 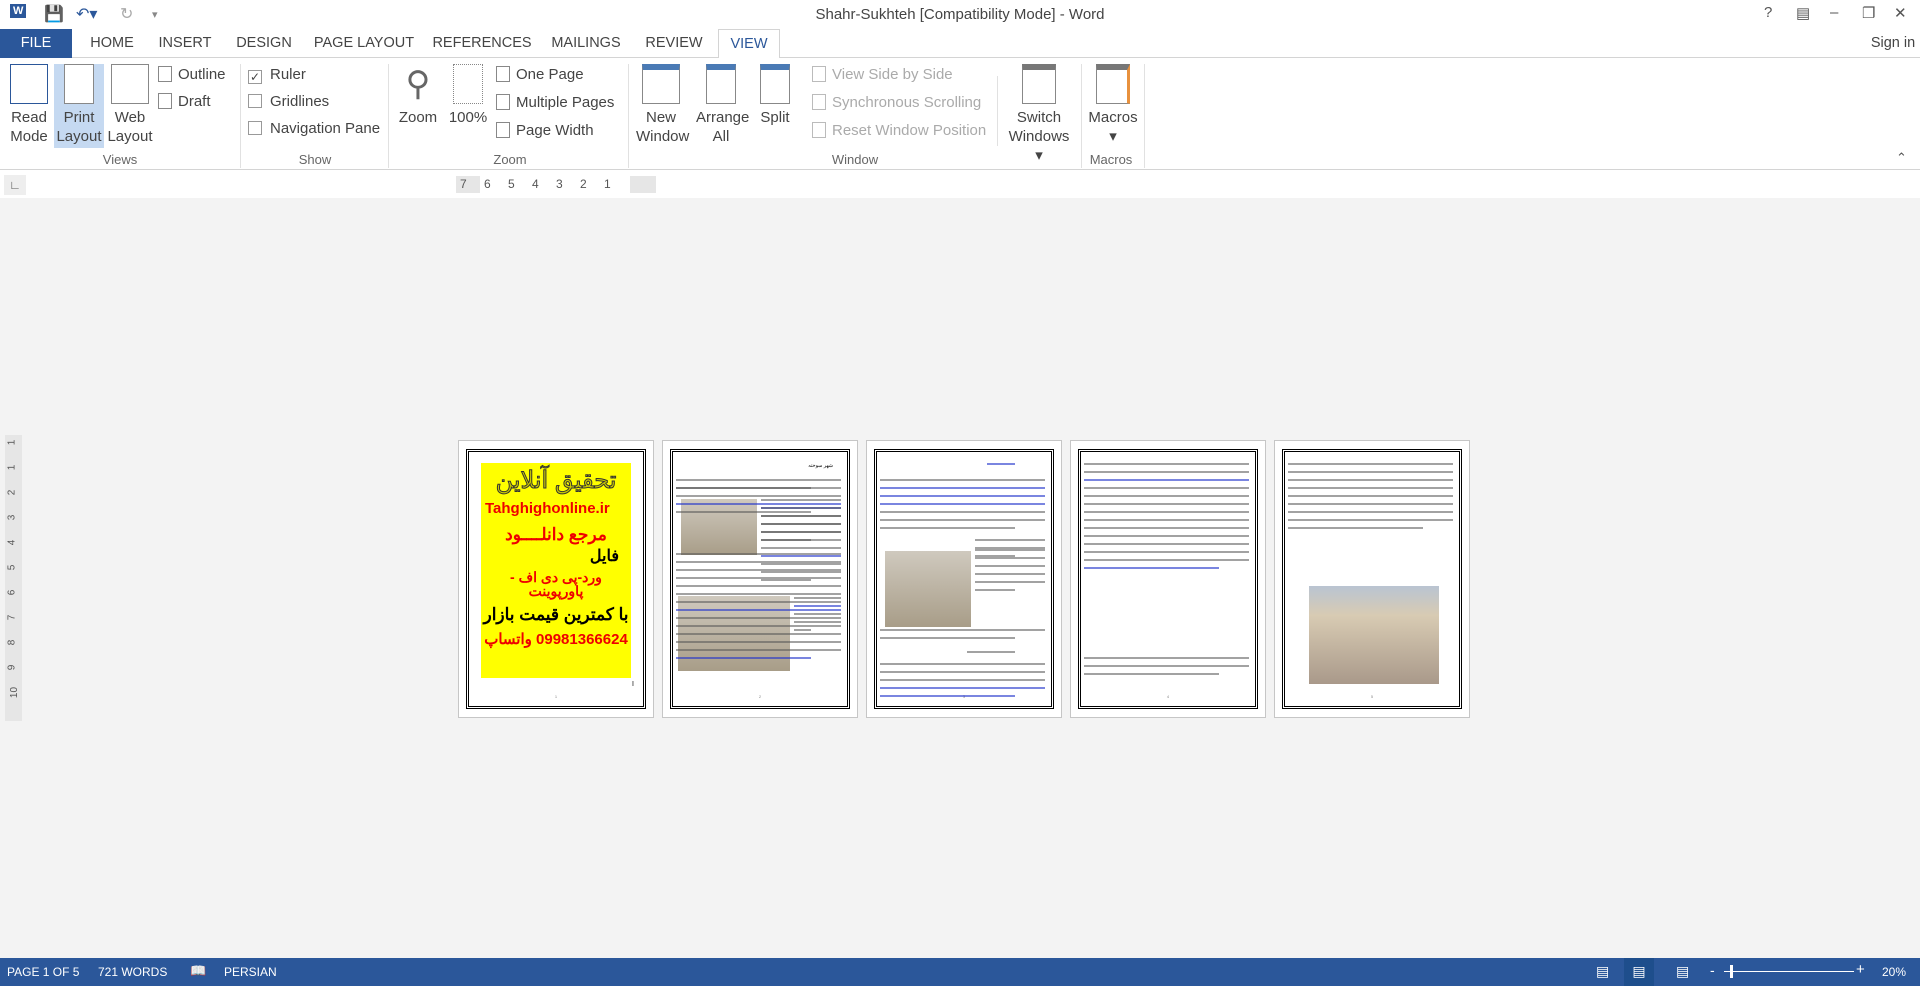 I want to click on zoom-in-icon: +, so click(x=1860, y=969).